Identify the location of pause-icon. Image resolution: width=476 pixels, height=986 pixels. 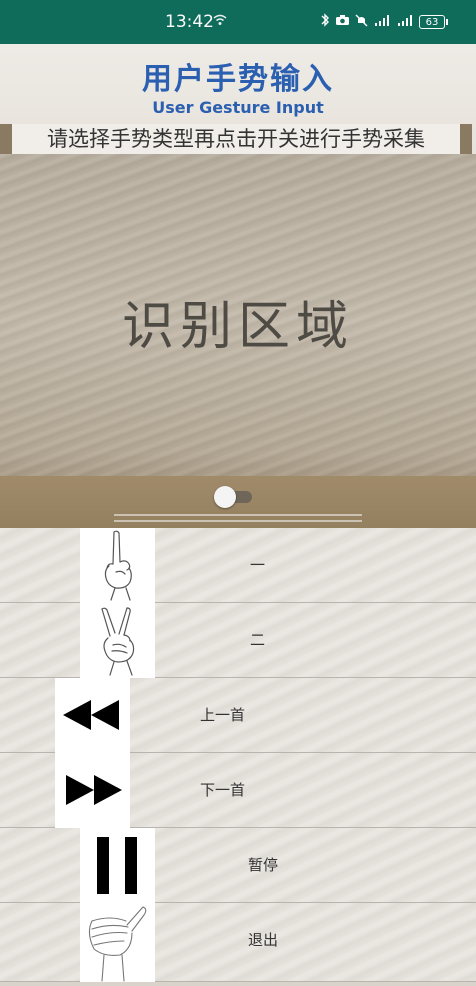
(117, 865).